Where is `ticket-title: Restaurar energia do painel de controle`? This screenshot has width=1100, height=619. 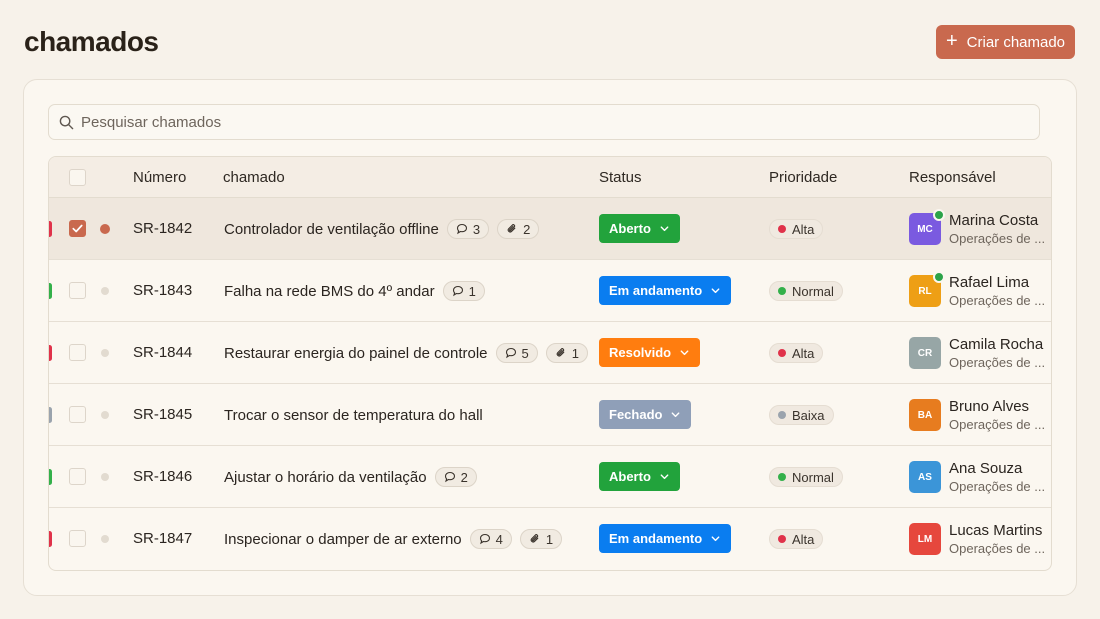
ticket-title: Restaurar energia do painel de controle is located at coordinates (356, 353).